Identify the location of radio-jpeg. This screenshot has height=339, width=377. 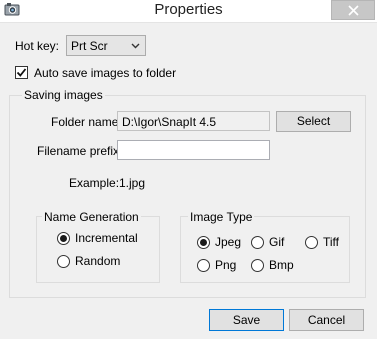
(203, 242).